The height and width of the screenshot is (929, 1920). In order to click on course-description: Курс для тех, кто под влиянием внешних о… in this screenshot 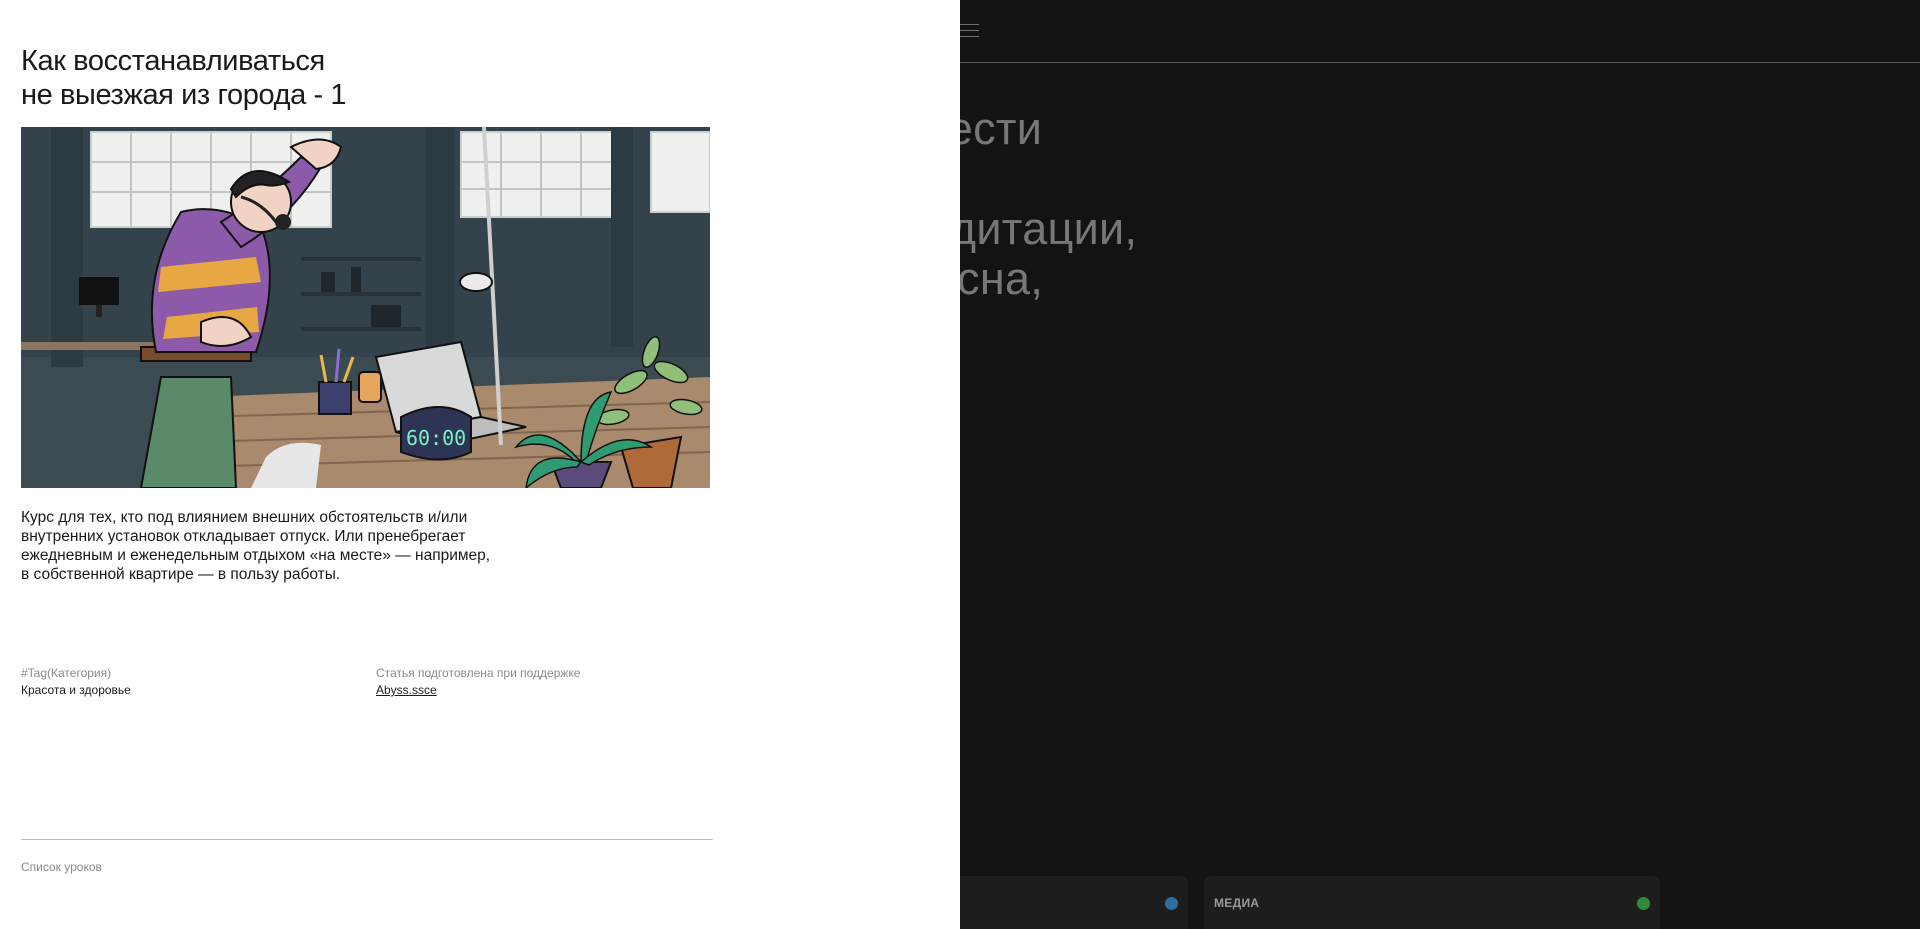, I will do `click(256, 546)`.